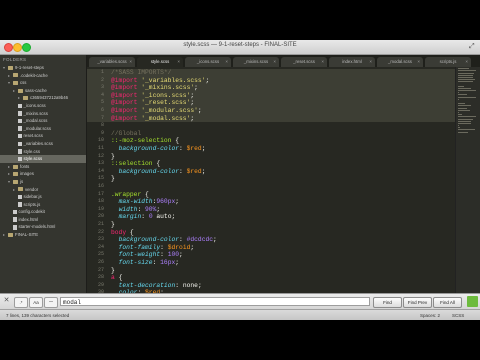 This screenshot has width=480, height=360. Describe the element at coordinates (145, 202) in the screenshot. I see `code-text: max-width:960px;` at that location.